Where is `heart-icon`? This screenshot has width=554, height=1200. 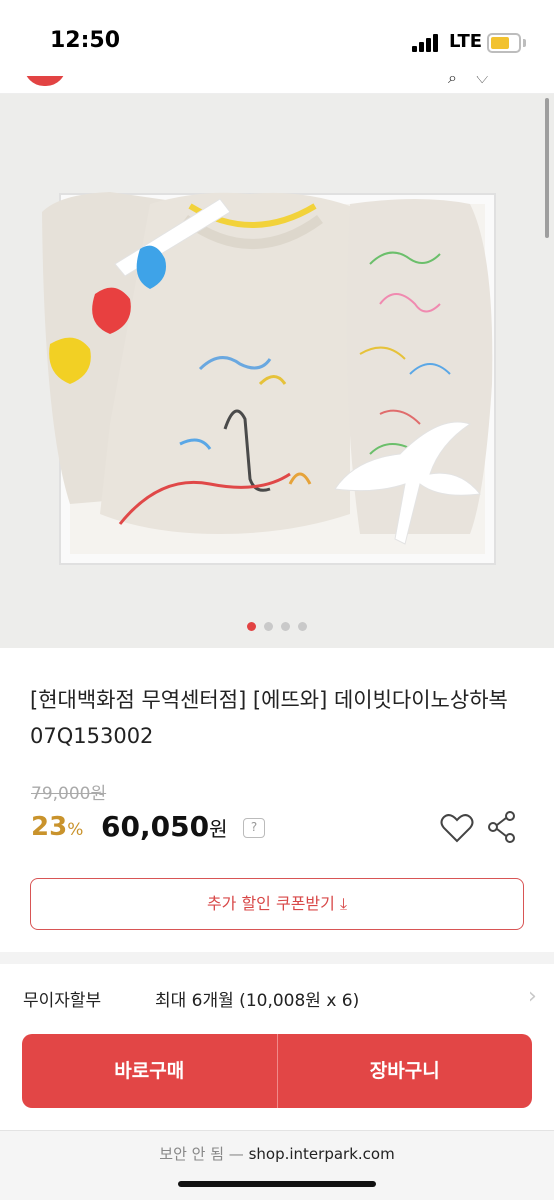
heart-icon is located at coordinates (457, 828).